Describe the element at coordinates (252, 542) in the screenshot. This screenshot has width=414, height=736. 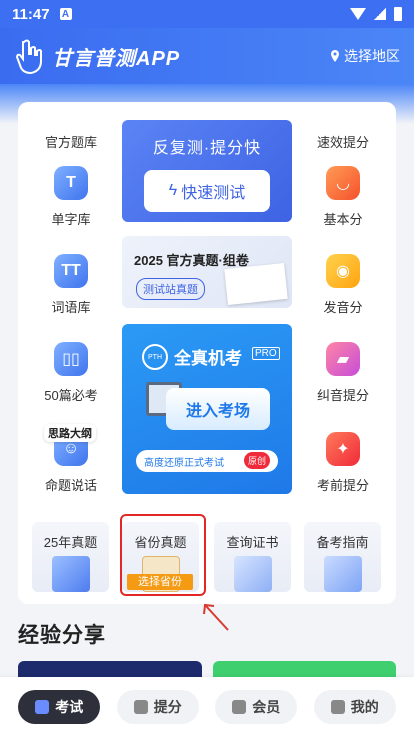
I see `tile-label: 查询证书` at that location.